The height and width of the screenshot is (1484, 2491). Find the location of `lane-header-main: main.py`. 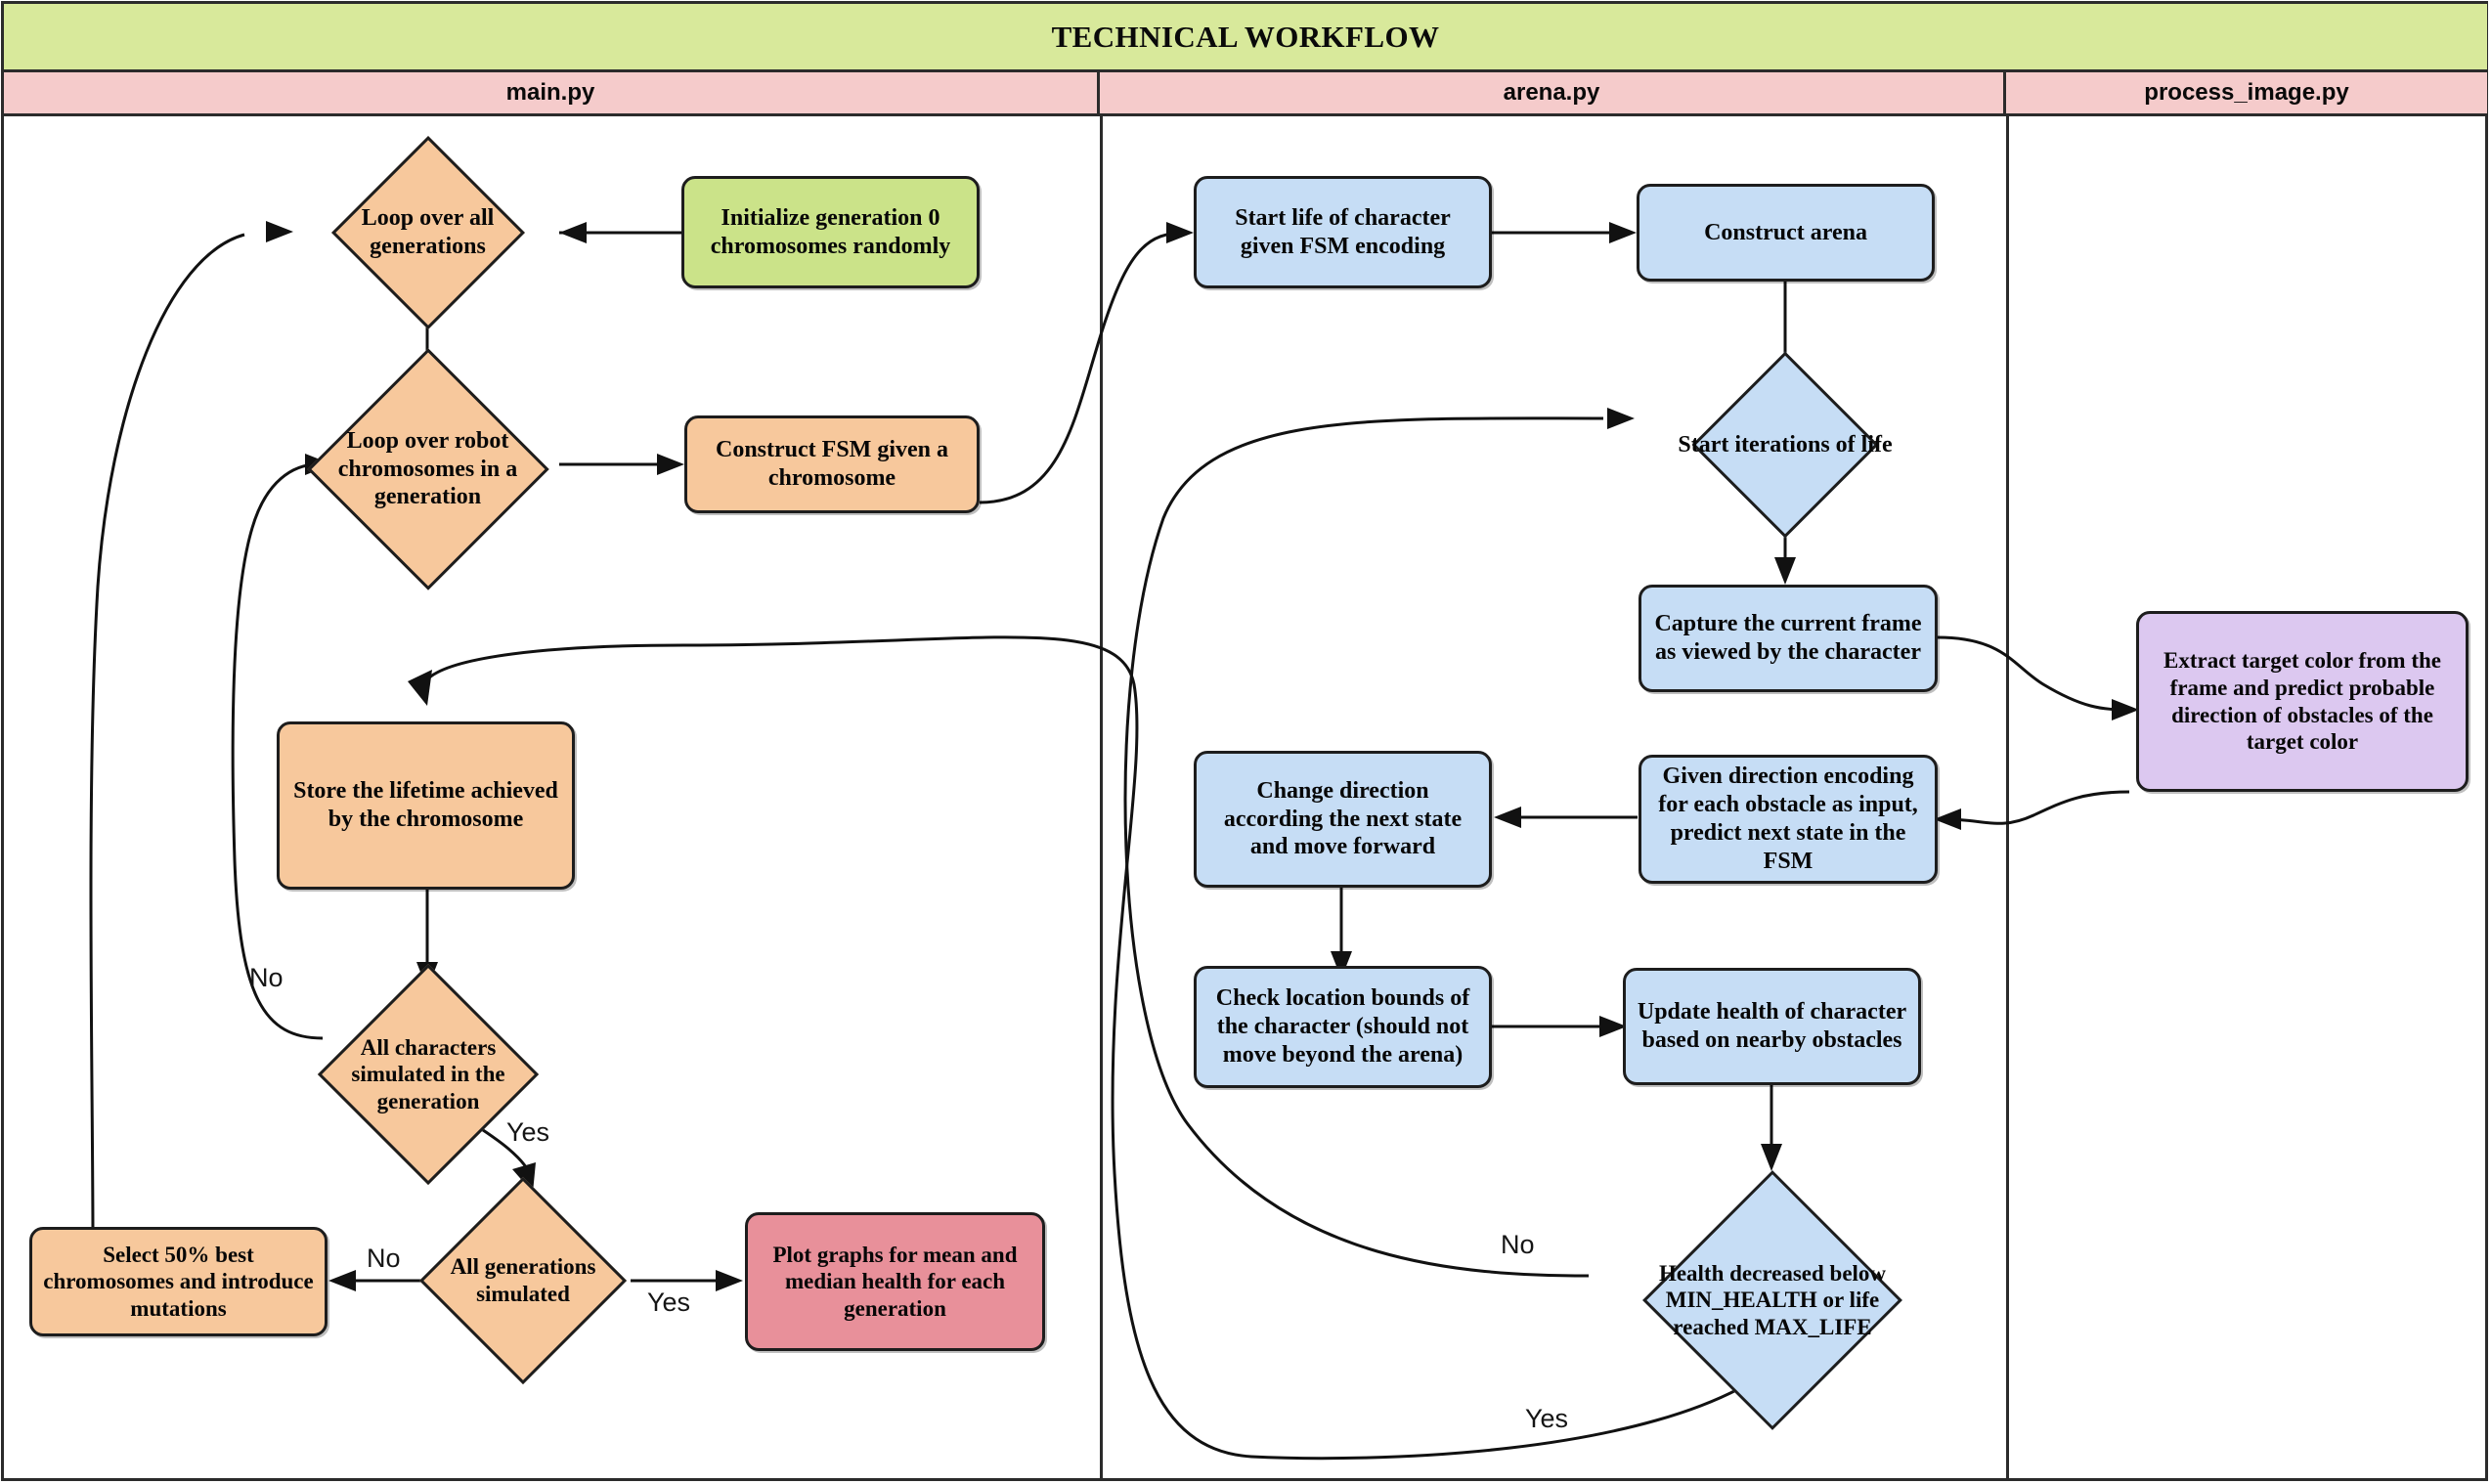

lane-header-main: main.py is located at coordinates (552, 94).